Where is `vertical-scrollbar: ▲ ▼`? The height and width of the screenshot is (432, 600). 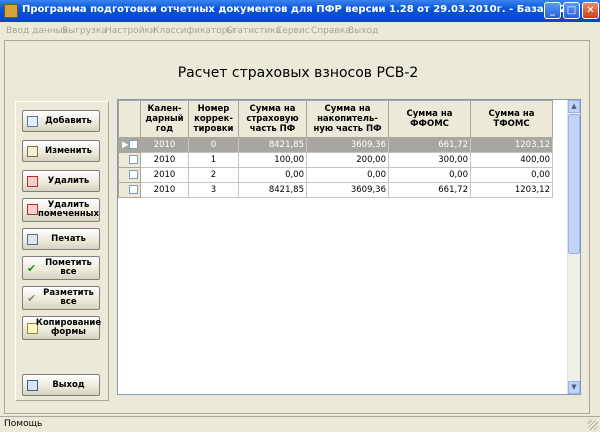
vertical-scrollbar: ▲ ▼ is located at coordinates (573, 247).